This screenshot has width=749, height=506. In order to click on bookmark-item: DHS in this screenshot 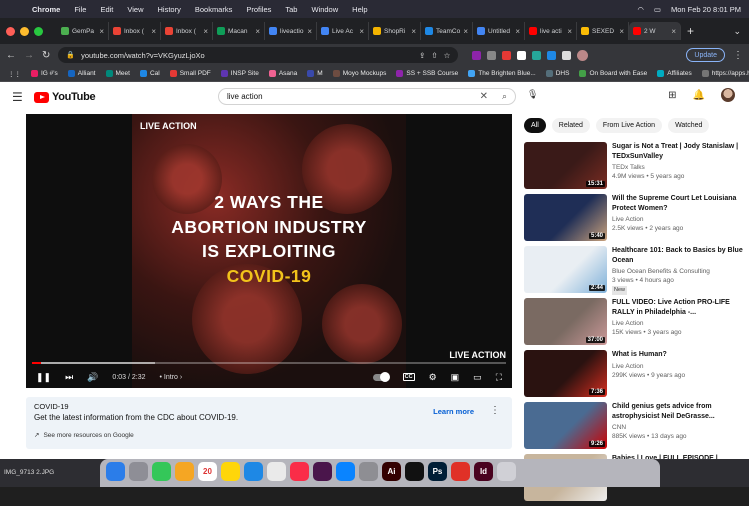, I will do `click(557, 73)`.